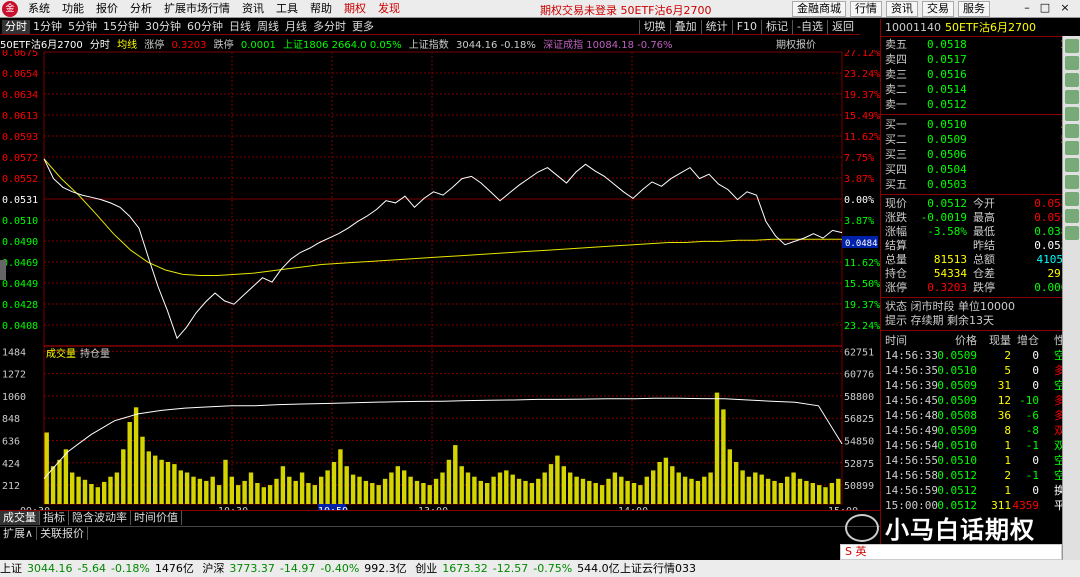 The image size is (1080, 577). Describe the element at coordinates (1065, 7) in the screenshot. I see `close-icon: ×` at that location.